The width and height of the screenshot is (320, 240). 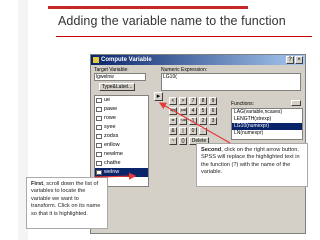 I want to click on callout-arrows, so click(x=162, y=141).